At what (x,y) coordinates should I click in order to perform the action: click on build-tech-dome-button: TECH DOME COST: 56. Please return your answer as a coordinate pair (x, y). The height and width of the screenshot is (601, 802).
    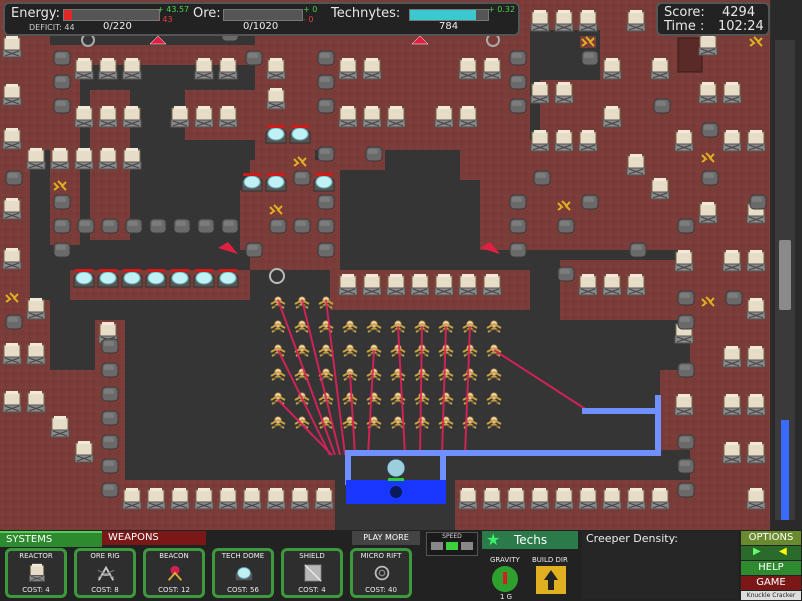
    Looking at the image, I should click on (243, 573).